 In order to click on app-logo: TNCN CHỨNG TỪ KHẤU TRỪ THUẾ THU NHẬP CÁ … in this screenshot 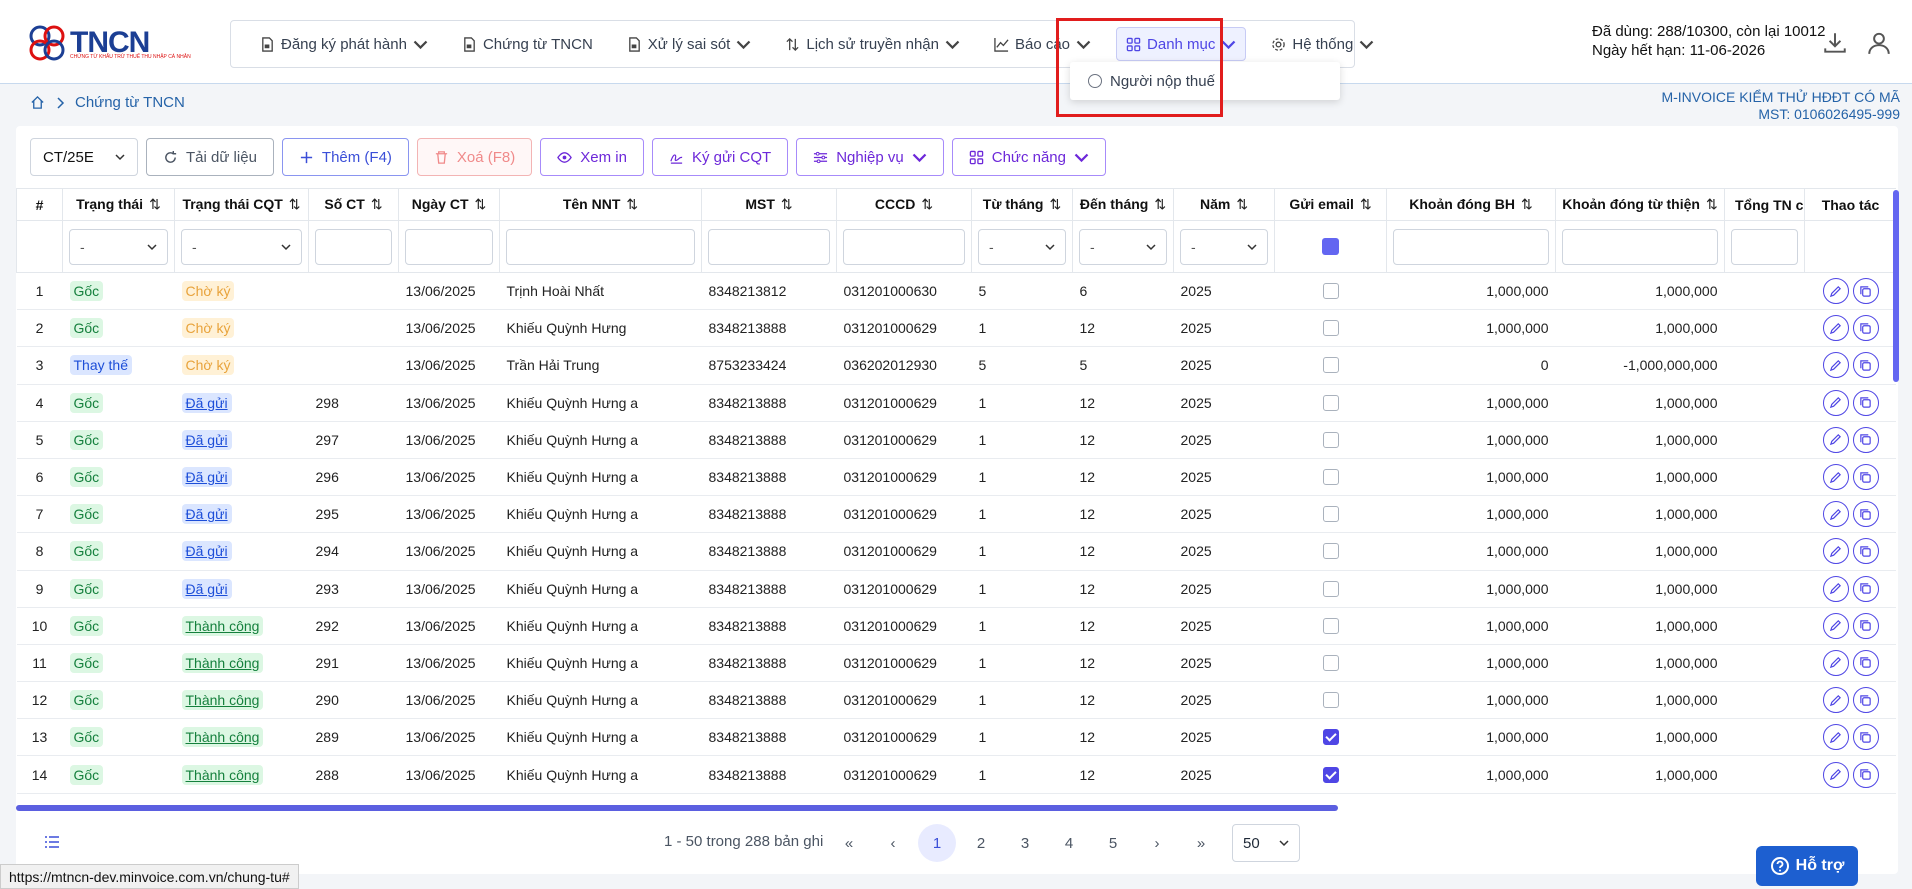, I will do `click(109, 44)`.